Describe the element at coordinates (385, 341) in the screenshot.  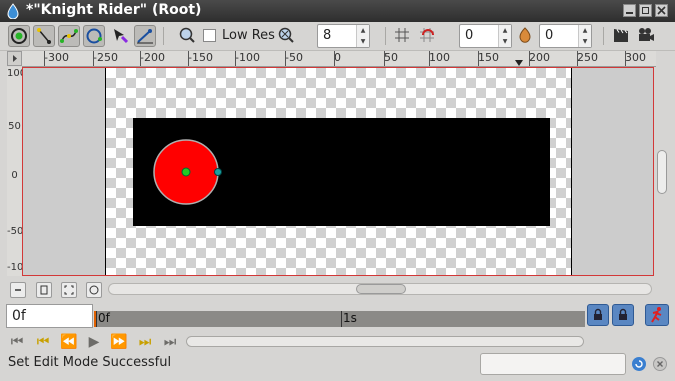
I see `render-progress-bar` at that location.